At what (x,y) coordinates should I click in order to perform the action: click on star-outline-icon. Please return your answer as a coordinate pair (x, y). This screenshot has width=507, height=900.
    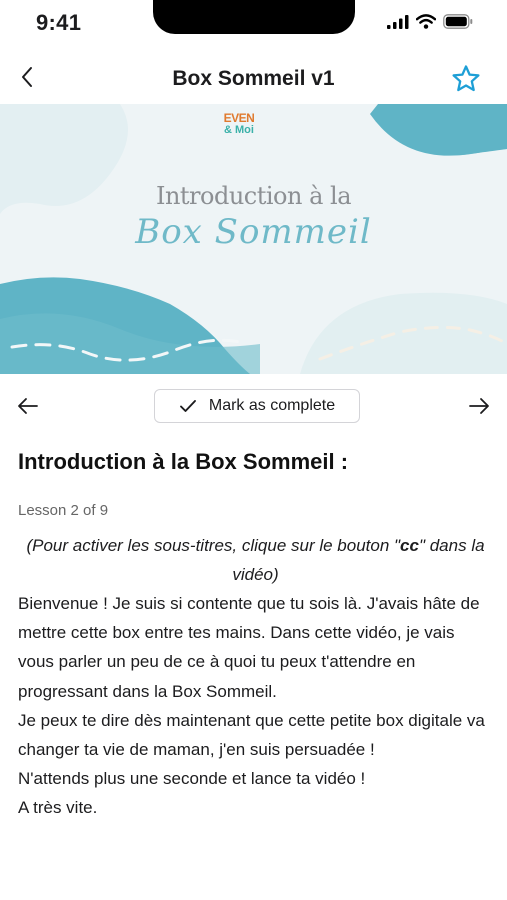
    Looking at the image, I should click on (466, 78).